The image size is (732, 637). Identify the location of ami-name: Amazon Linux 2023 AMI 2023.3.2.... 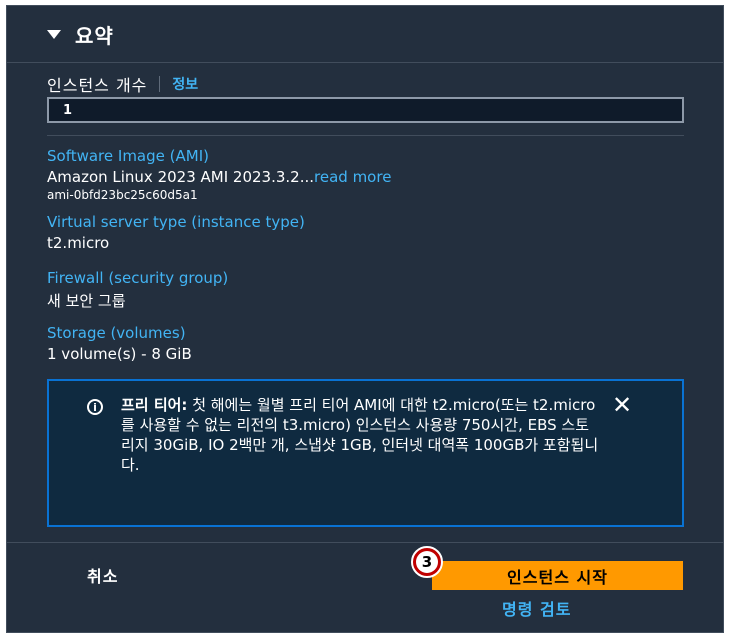
(181, 177).